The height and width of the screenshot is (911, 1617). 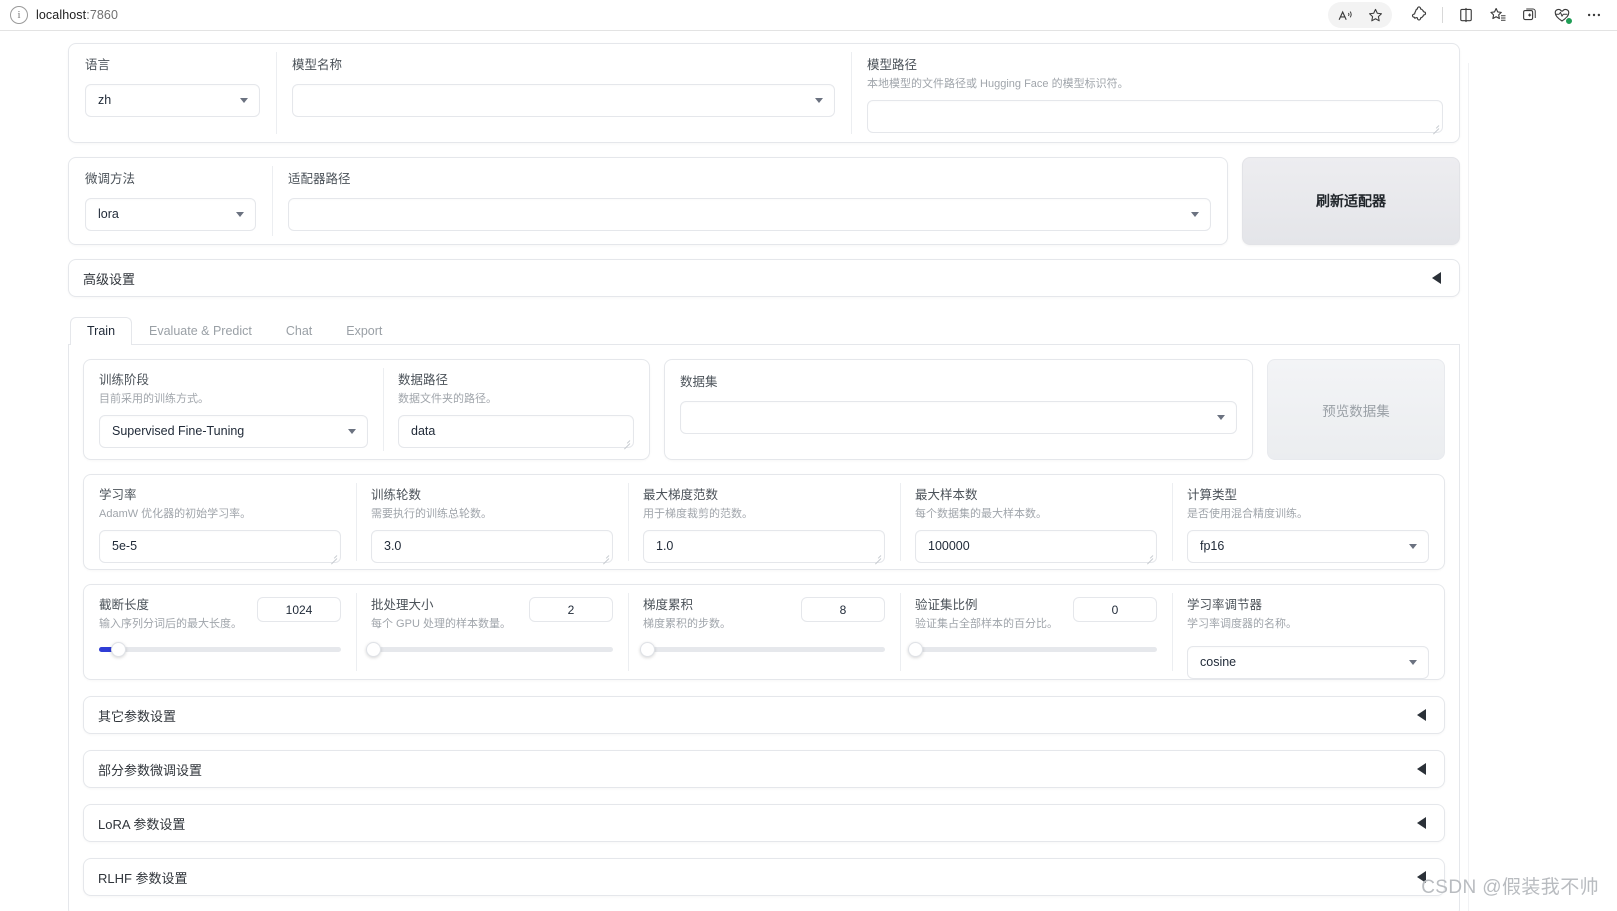 I want to click on epochs-field: 训练轮数 需要执行的训练总轮数。 3.0, so click(x=492, y=522).